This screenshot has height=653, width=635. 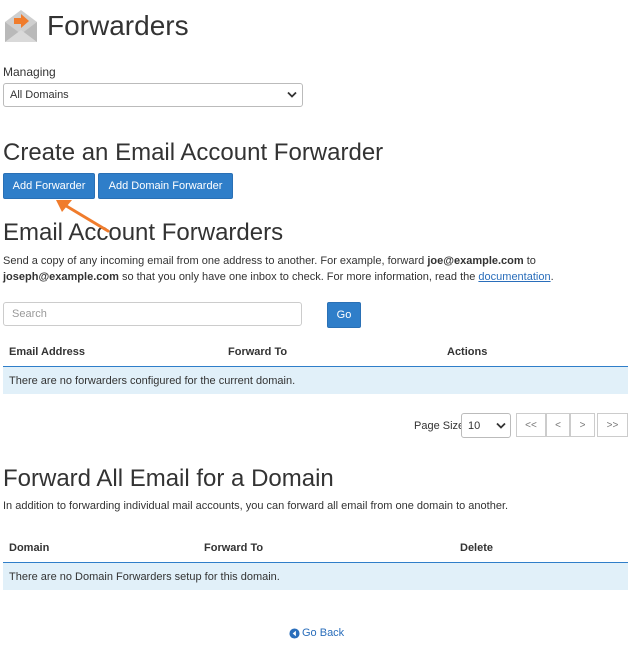 I want to click on page-title: Forwarders, so click(x=118, y=25).